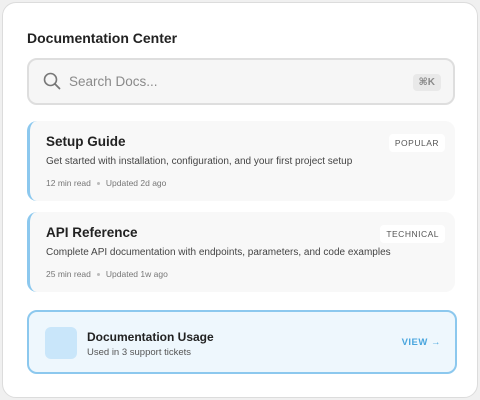 This screenshot has width=480, height=400. Describe the element at coordinates (61, 343) in the screenshot. I see `usage-icon` at that location.